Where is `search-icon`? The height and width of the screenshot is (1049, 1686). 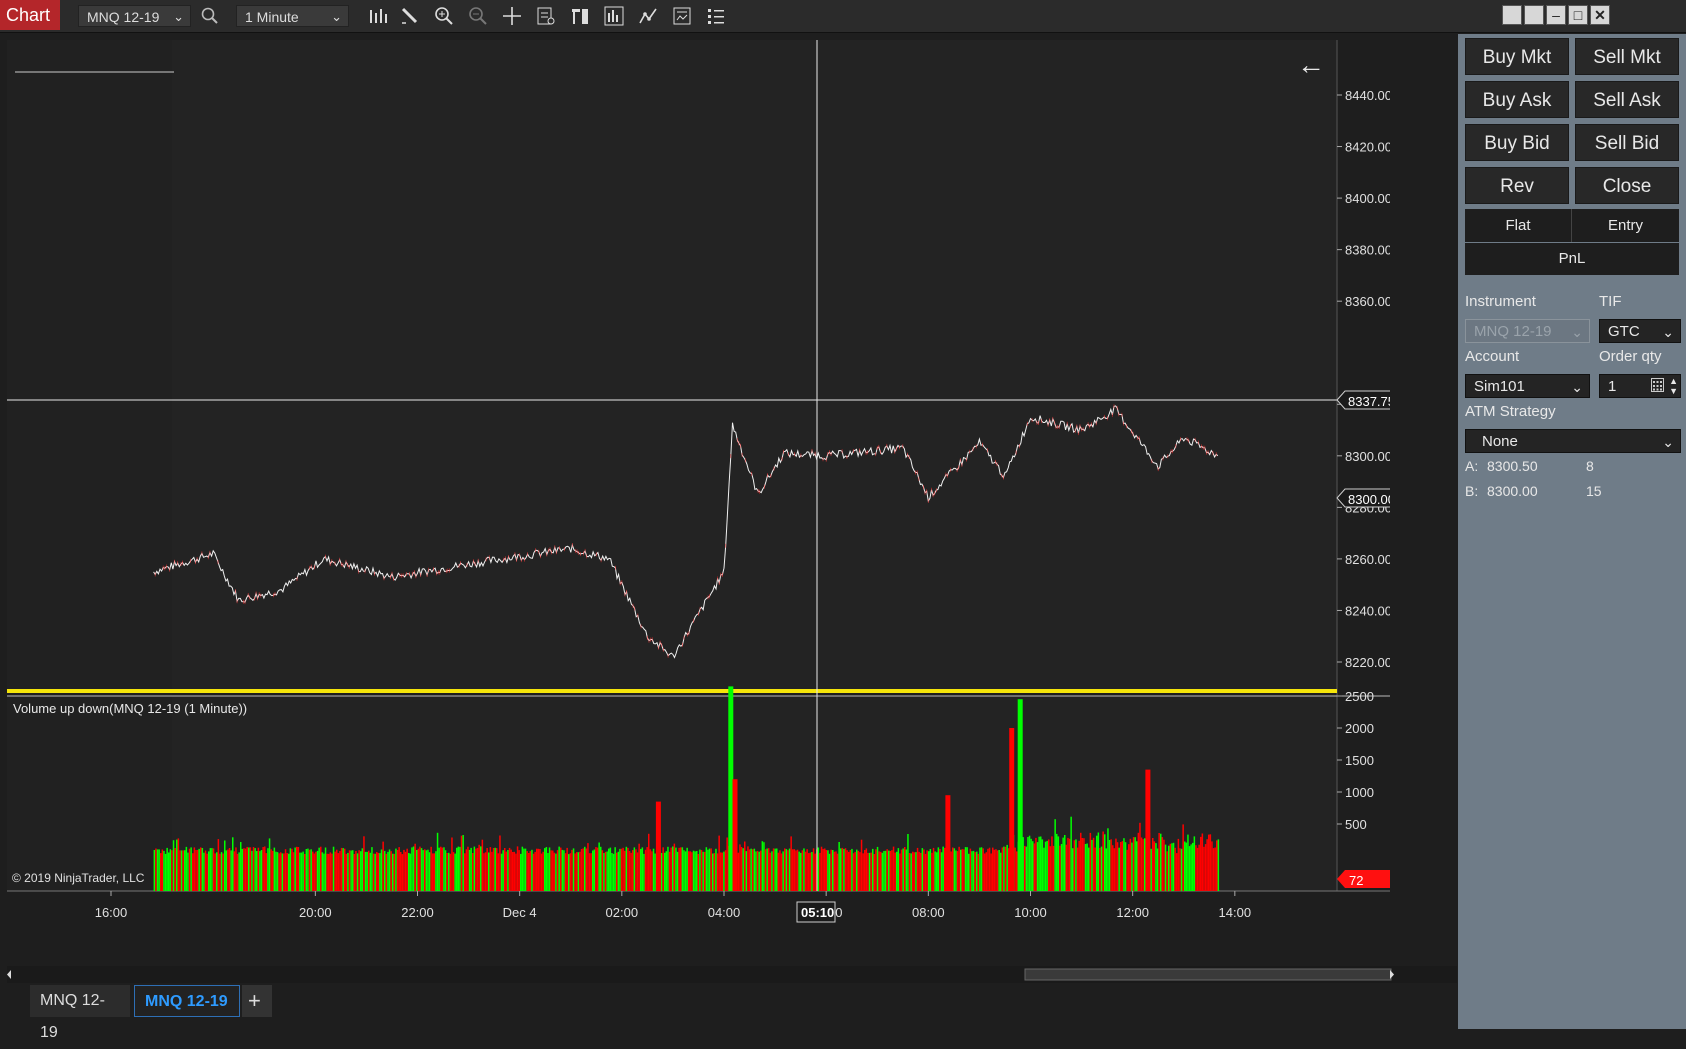
search-icon is located at coordinates (210, 16).